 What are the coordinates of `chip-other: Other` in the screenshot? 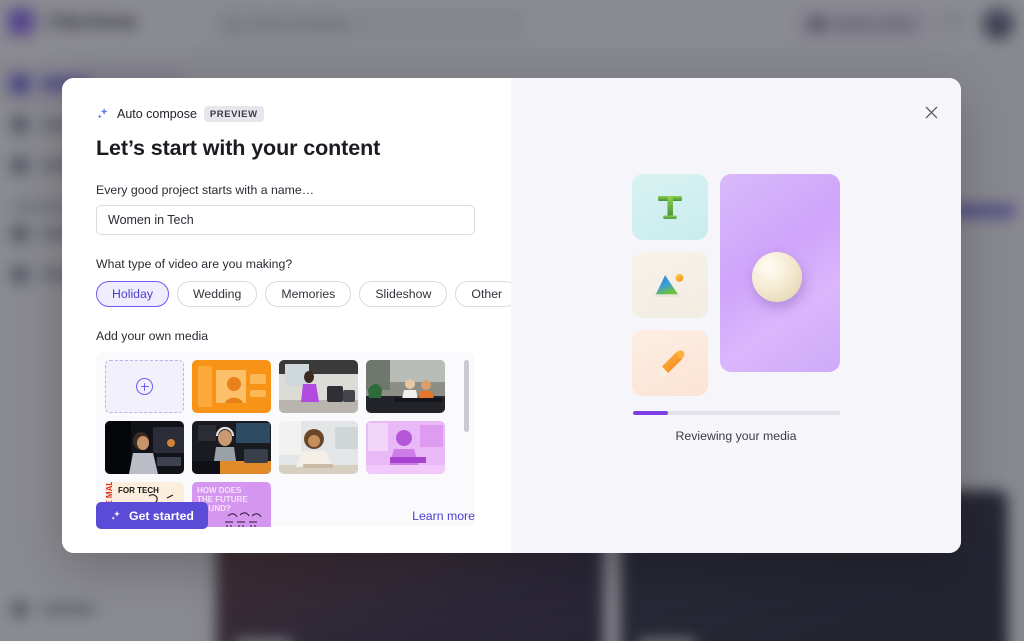 It's located at (487, 294).